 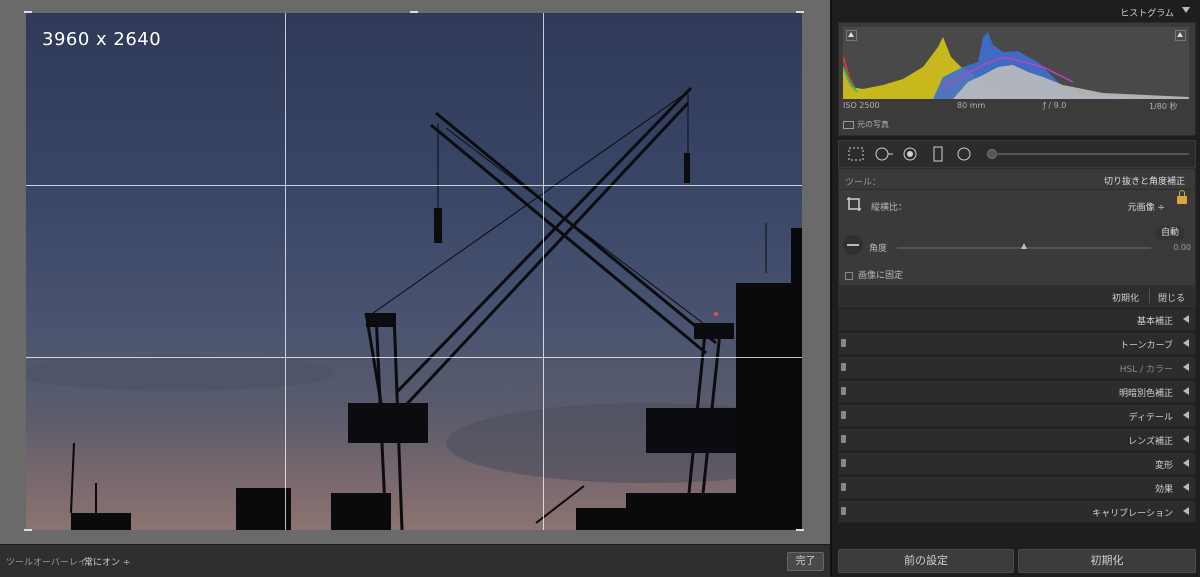 I want to click on straighten-tool-icon, so click(x=853, y=245).